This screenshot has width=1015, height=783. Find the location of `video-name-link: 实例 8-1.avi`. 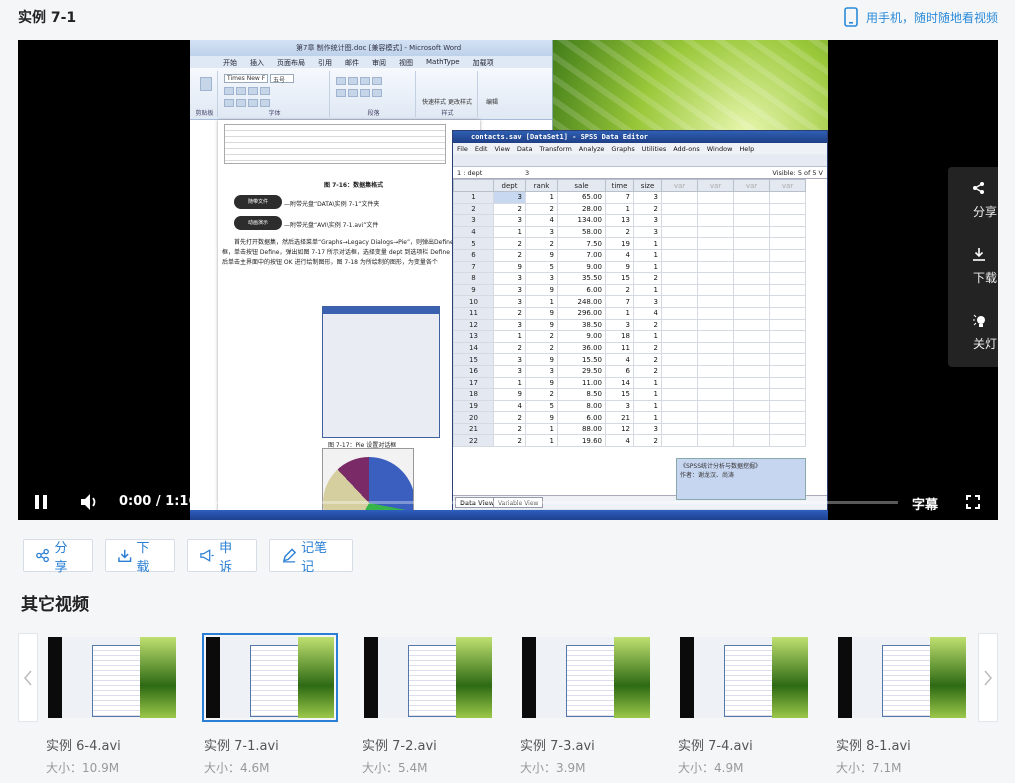

video-name-link: 实例 8-1.avi is located at coordinates (873, 744).